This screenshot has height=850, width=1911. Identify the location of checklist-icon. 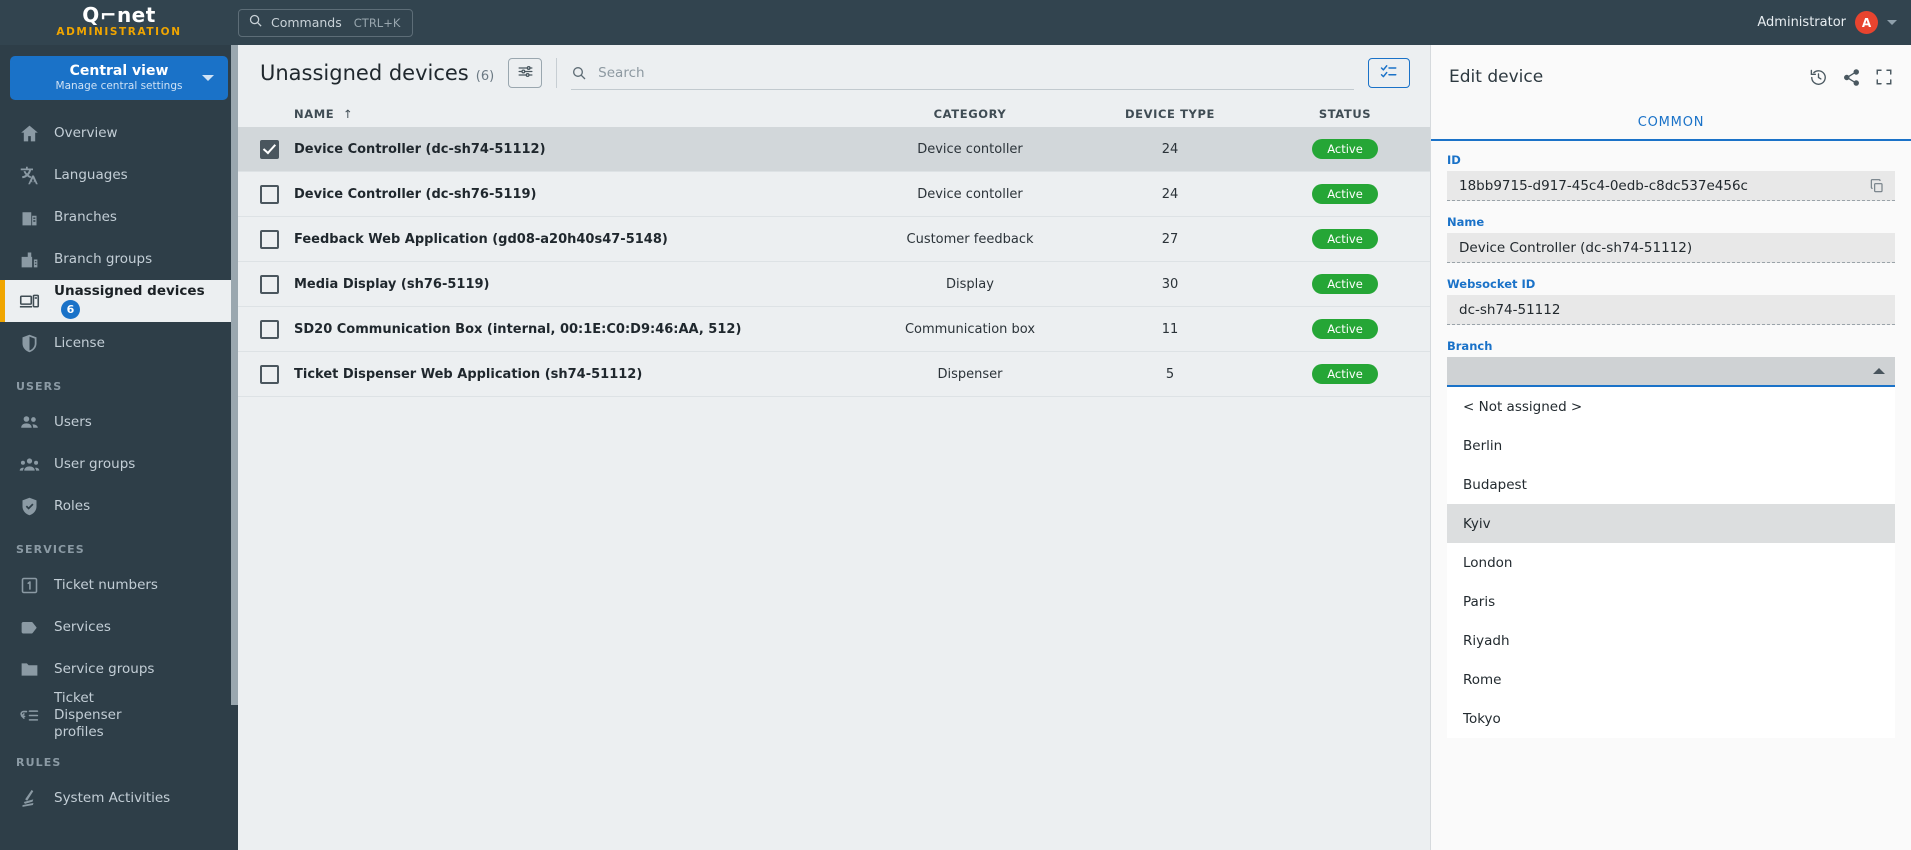
(1389, 73).